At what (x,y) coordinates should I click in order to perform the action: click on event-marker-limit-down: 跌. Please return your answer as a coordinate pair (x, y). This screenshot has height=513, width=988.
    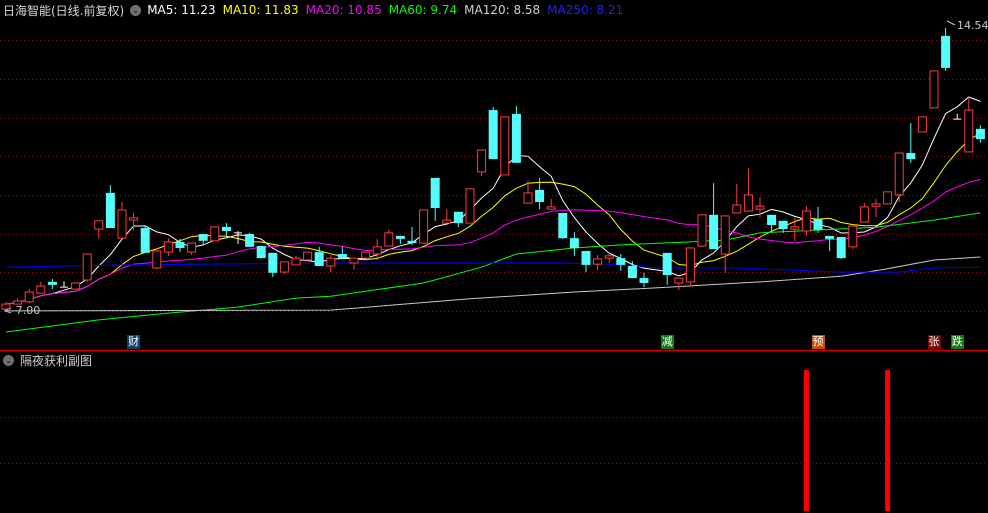
    Looking at the image, I should click on (957, 342).